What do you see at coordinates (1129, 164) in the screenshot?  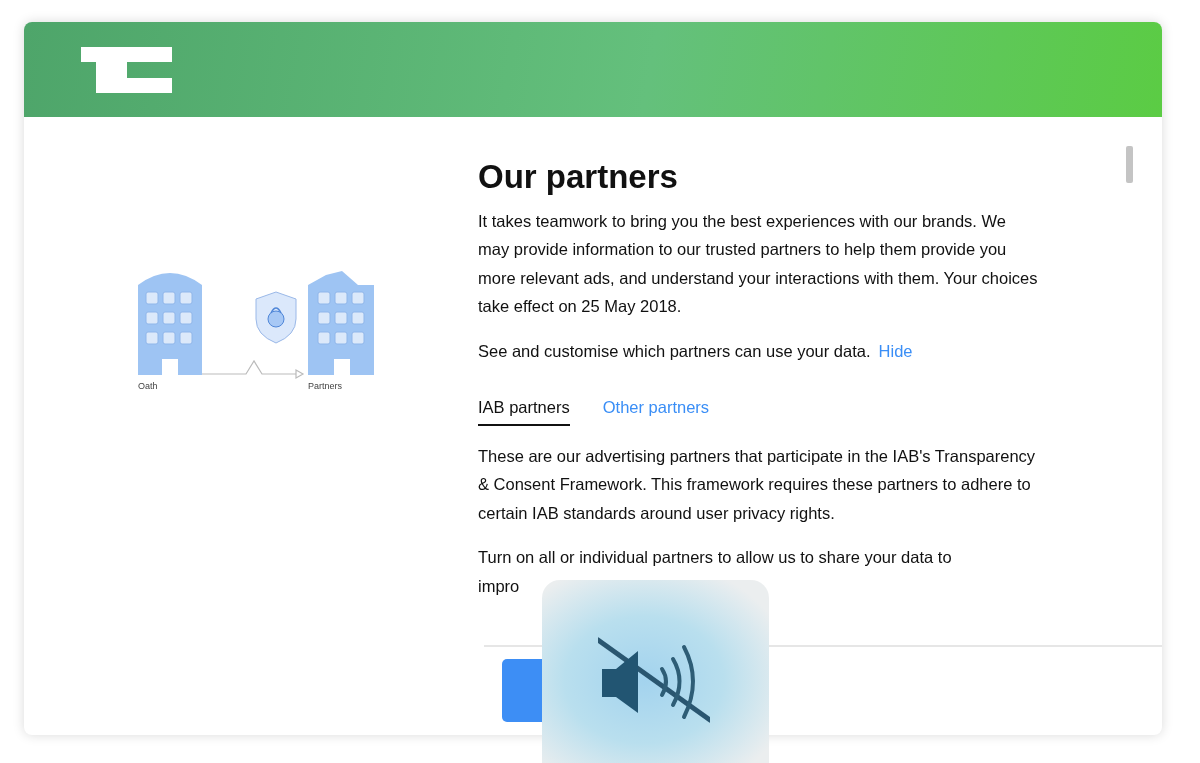 I see `scrollbar-thumb` at bounding box center [1129, 164].